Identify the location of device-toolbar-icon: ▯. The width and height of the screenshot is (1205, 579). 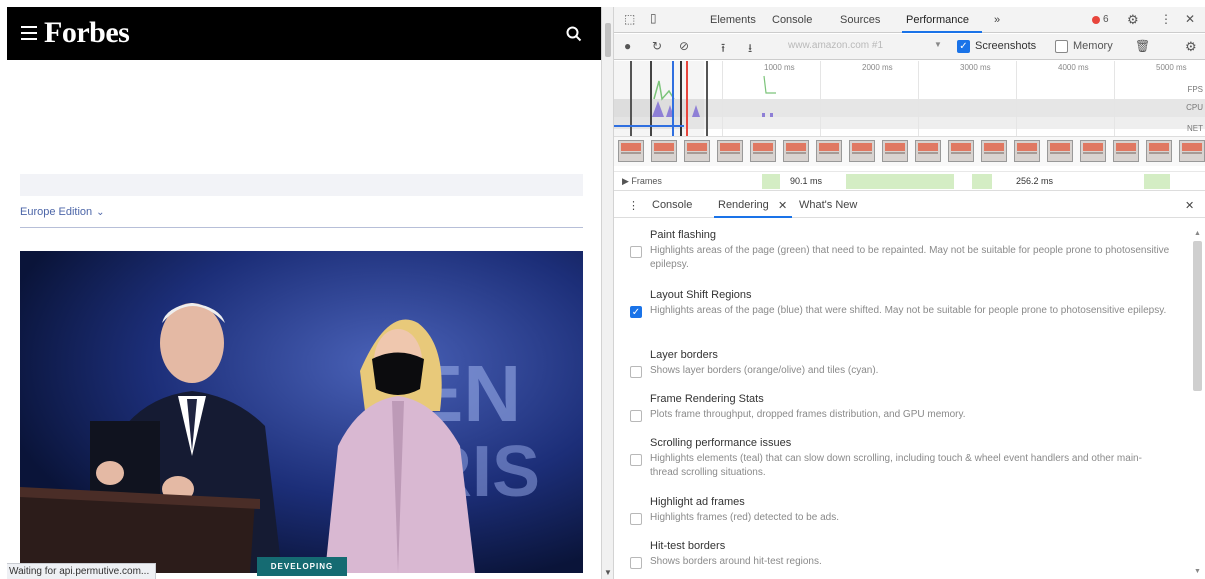
(653, 18).